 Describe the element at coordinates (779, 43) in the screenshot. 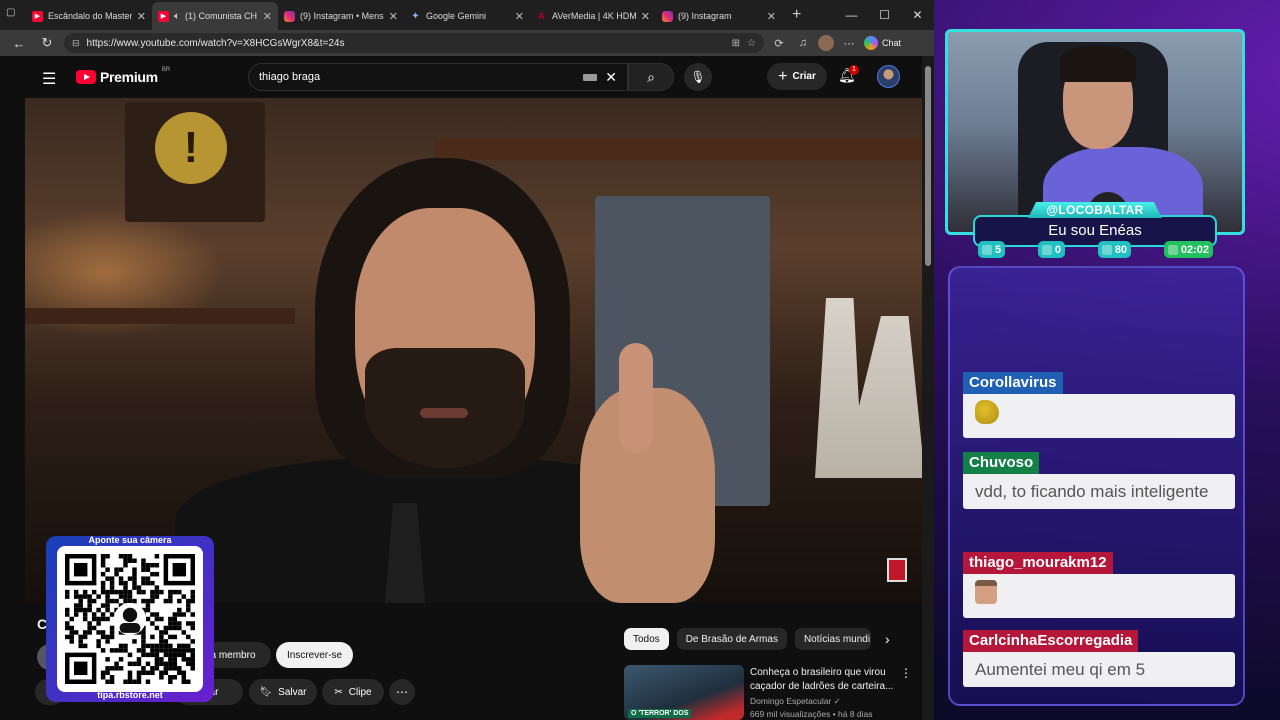

I see `extensions-icon: ⟳` at that location.